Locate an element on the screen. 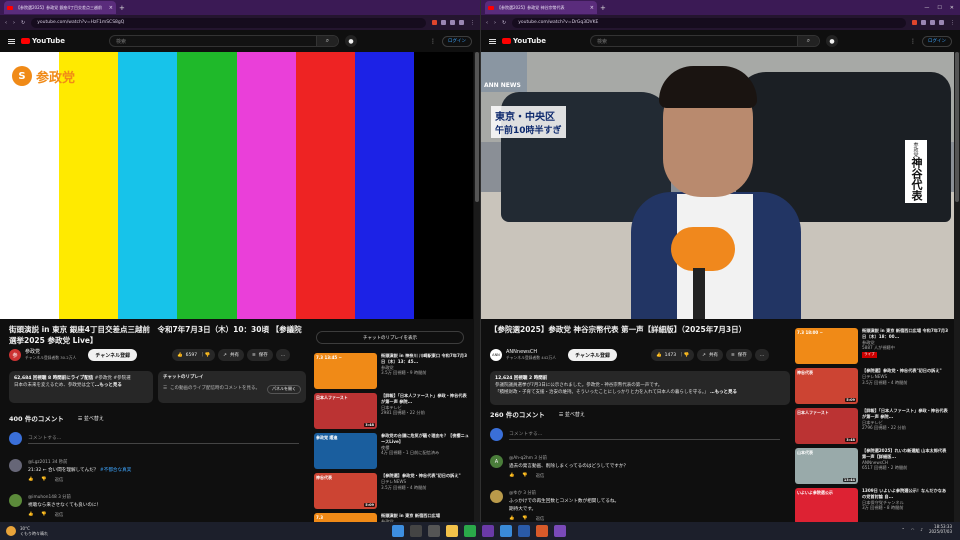 This screenshot has width=960, height=540. browser-tab: 【参院選2025】参政党 銀座4丁目交差点三越前 × is located at coordinates (60, 7).